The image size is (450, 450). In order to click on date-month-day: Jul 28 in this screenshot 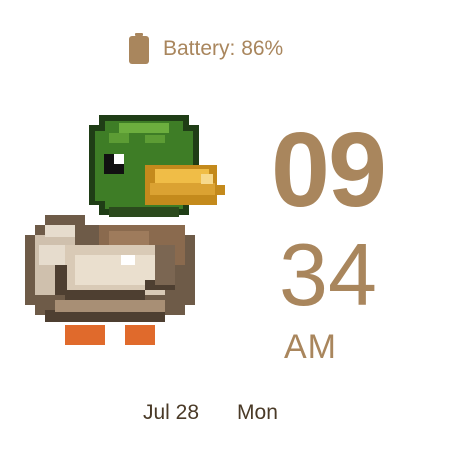, I will do `click(171, 412)`.